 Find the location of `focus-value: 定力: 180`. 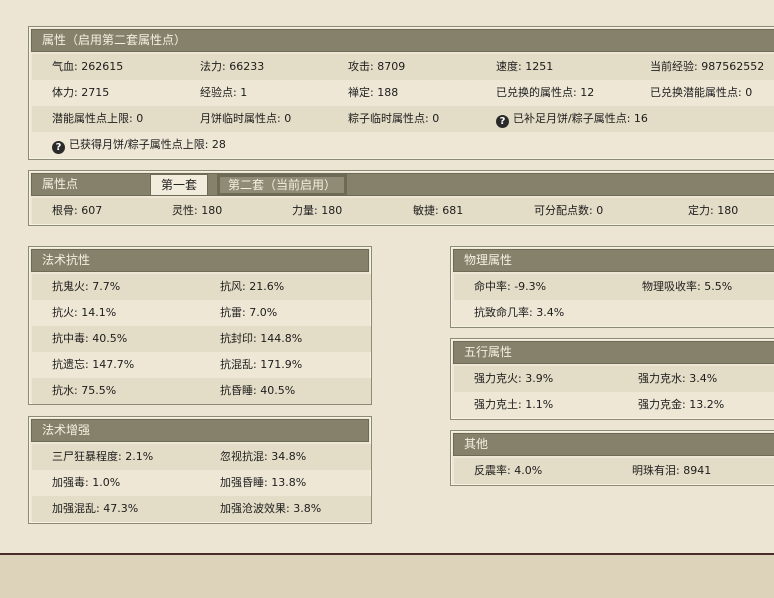

focus-value: 定力: 180 is located at coordinates (713, 210).